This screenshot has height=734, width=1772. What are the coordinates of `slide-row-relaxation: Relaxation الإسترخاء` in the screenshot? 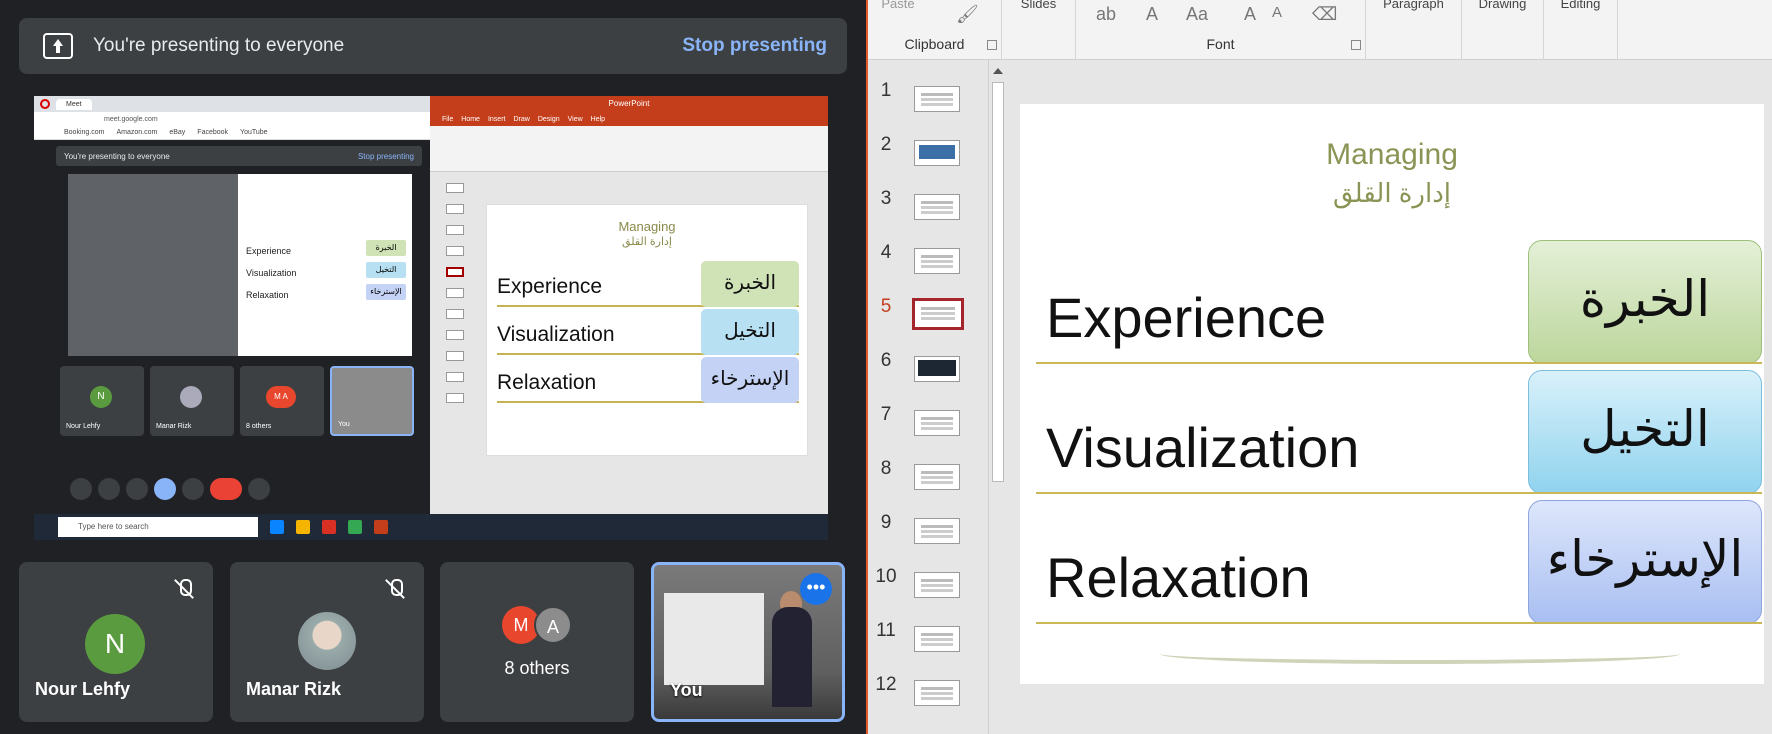 It's located at (1399, 562).